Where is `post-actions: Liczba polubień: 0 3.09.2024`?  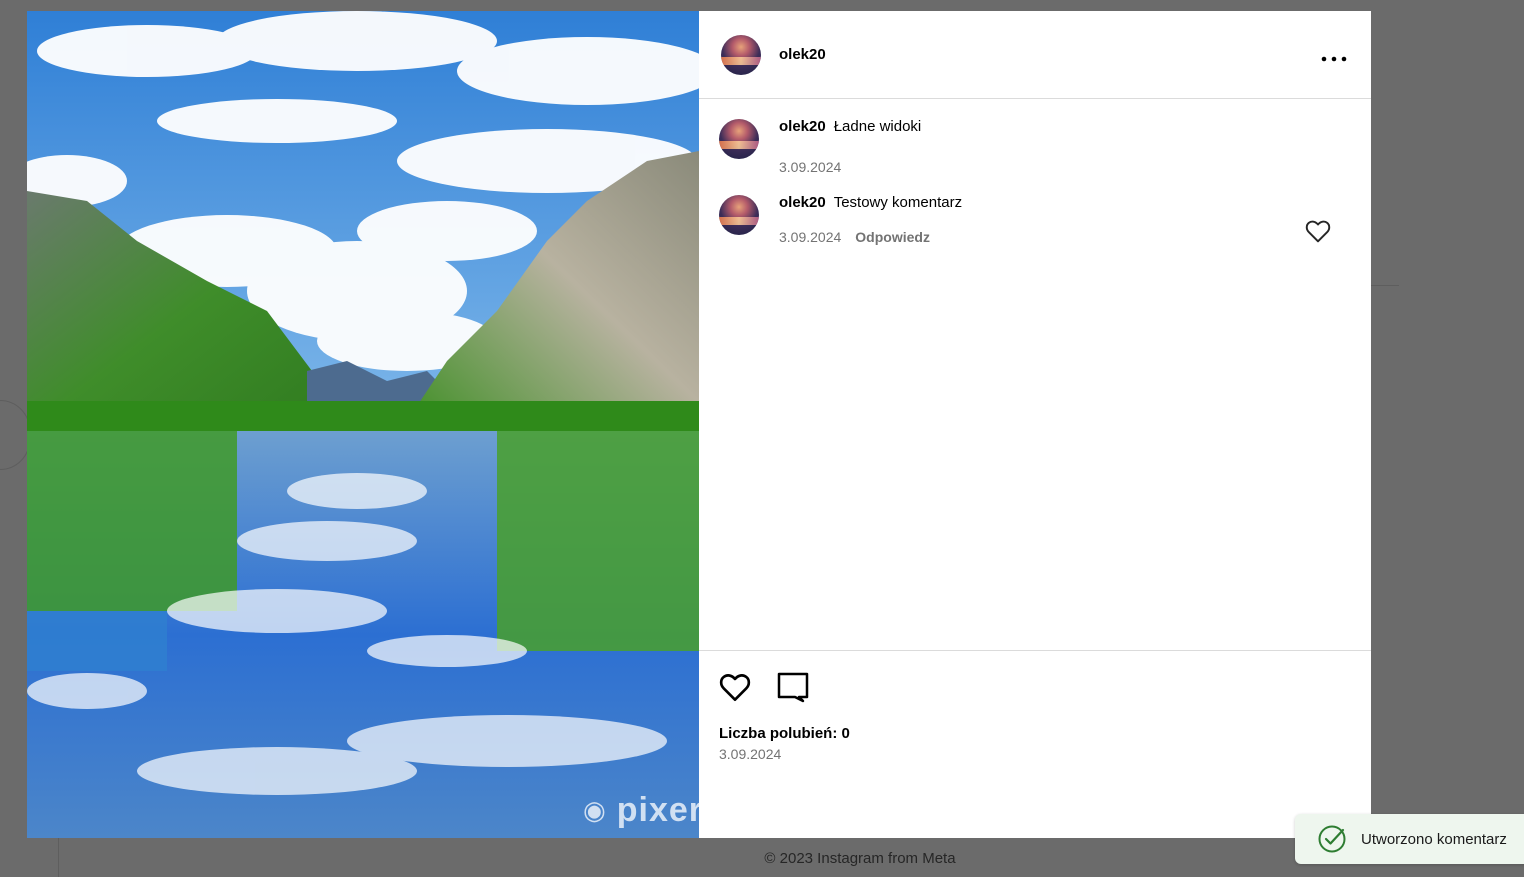
post-actions: Liczba polubień: 0 3.09.2024 is located at coordinates (1035, 744).